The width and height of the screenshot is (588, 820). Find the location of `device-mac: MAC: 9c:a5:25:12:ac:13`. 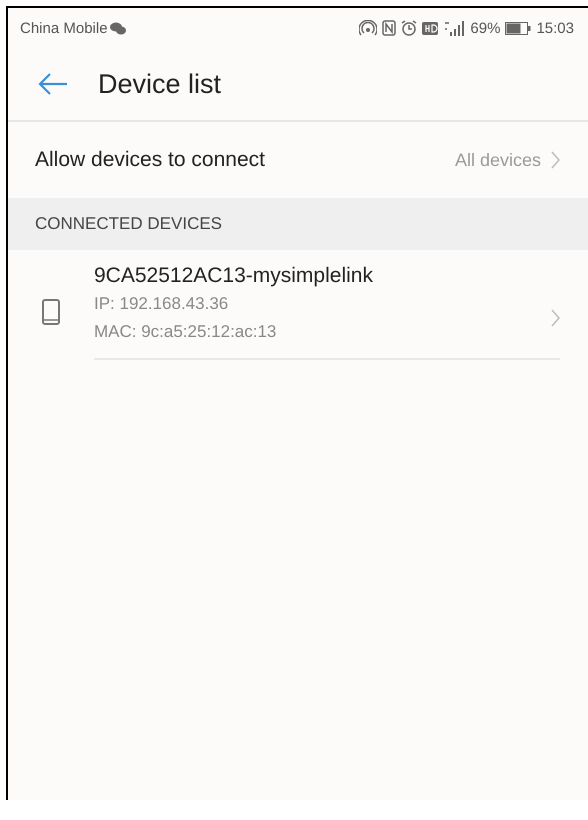

device-mac: MAC: 9c:a5:25:12:ac:13 is located at coordinates (186, 332).